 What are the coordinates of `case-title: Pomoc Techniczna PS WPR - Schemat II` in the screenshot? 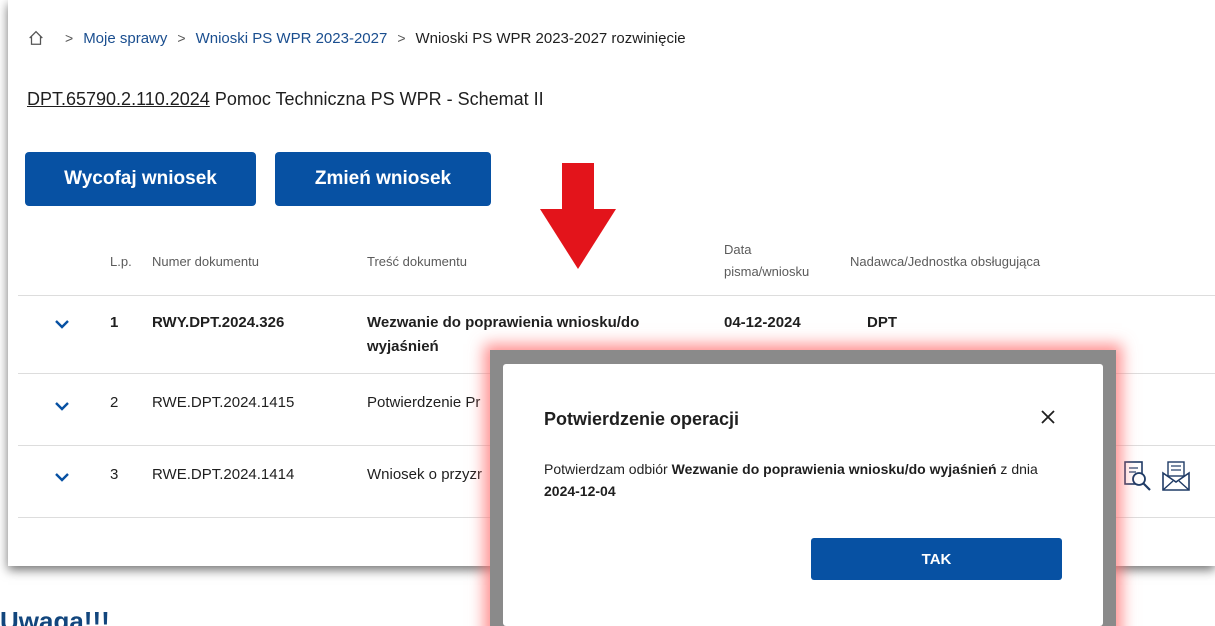 It's located at (379, 99).